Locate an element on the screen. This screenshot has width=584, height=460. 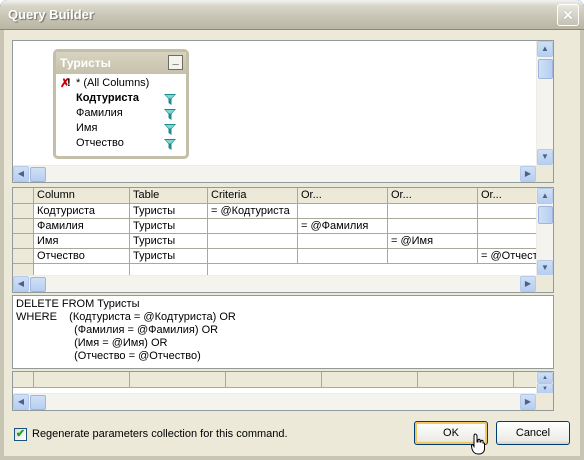
window-frame-right is located at coordinates (582, 245).